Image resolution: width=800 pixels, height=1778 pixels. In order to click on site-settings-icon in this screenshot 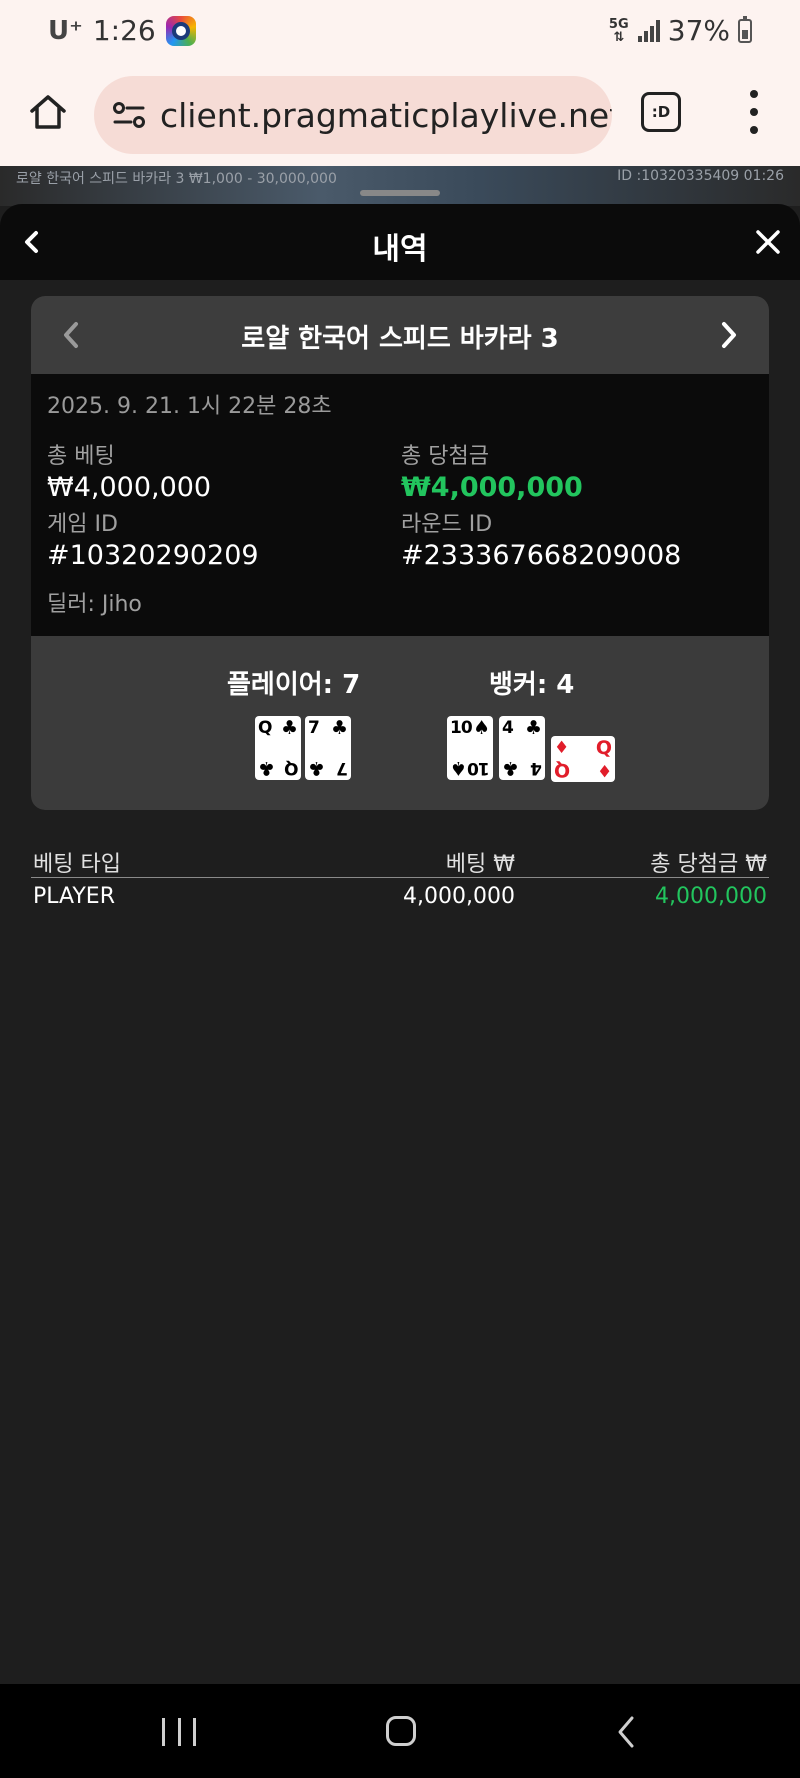, I will do `click(129, 115)`.